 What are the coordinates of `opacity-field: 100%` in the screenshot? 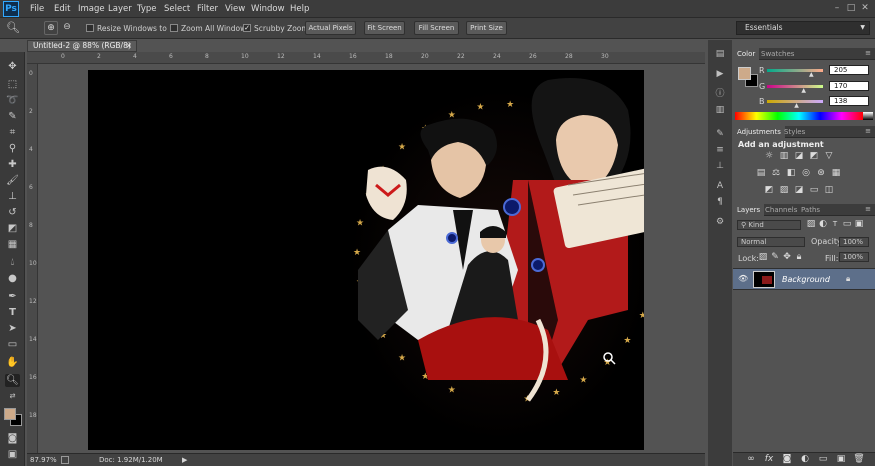 It's located at (854, 242).